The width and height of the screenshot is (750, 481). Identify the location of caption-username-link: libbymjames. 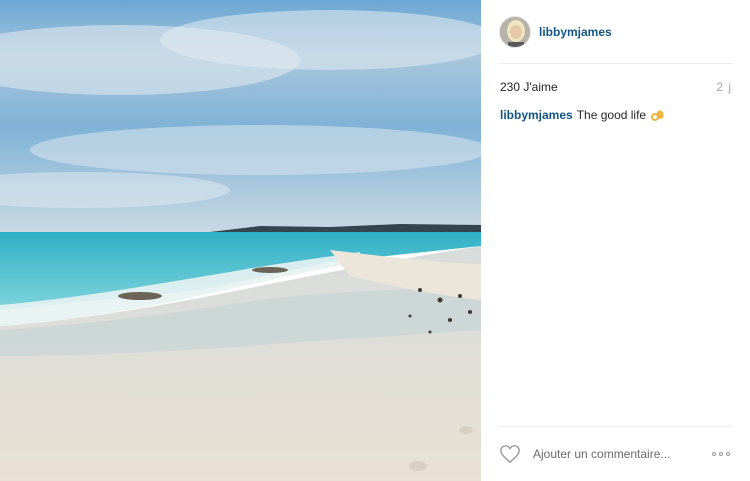
(536, 115).